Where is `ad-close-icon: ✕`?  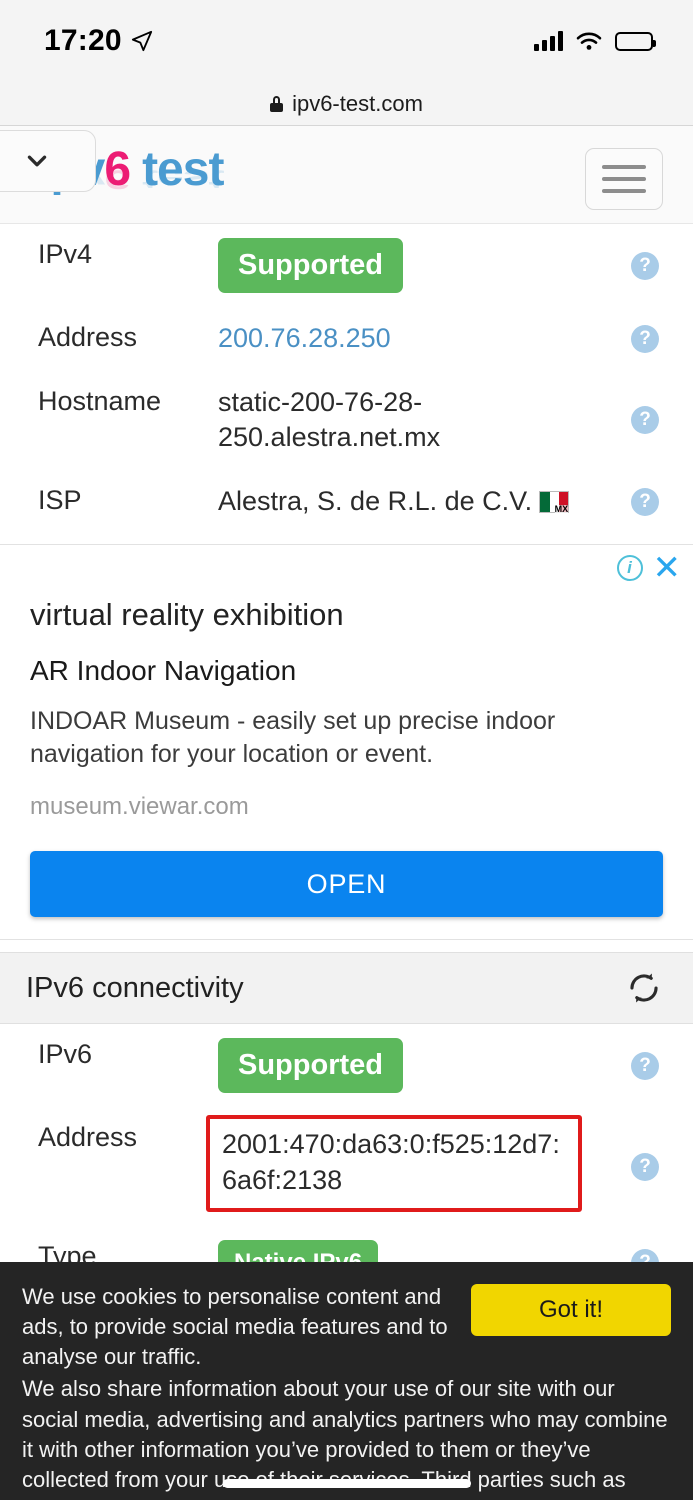 ad-close-icon: ✕ is located at coordinates (667, 568).